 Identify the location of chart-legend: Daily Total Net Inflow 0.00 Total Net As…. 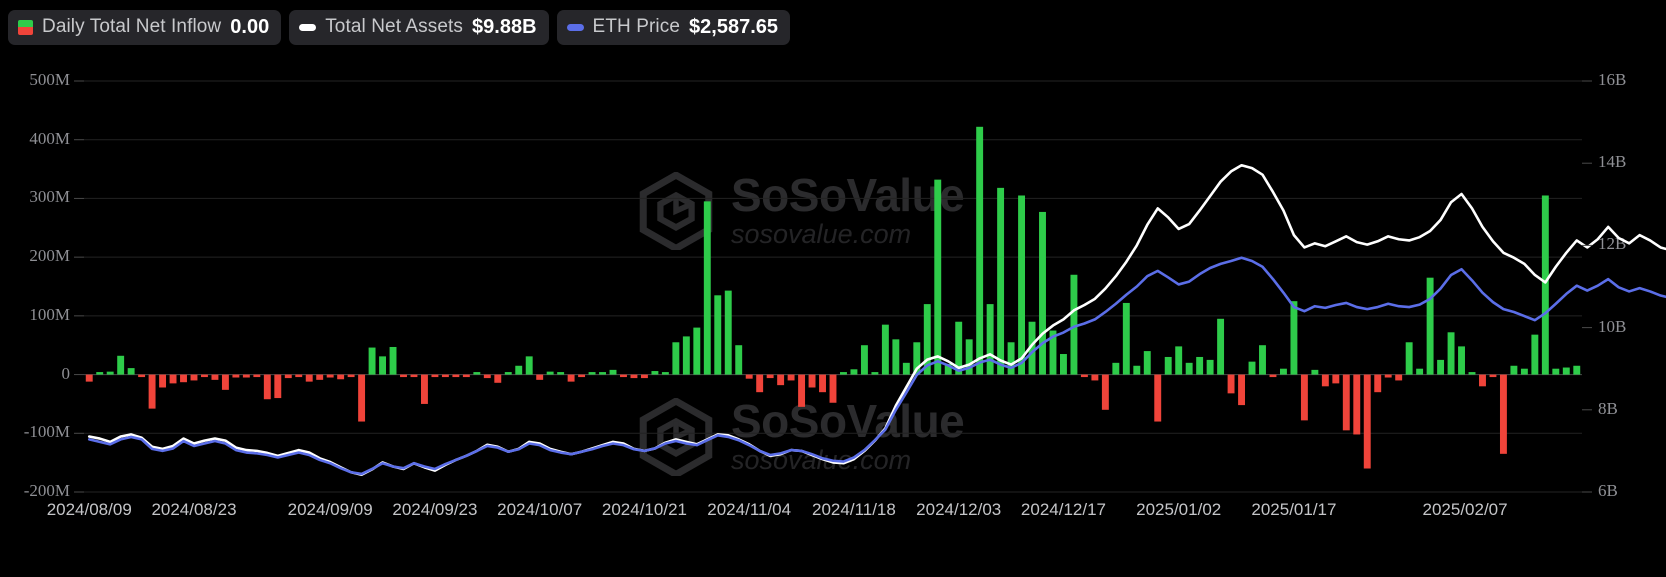
(399, 27).